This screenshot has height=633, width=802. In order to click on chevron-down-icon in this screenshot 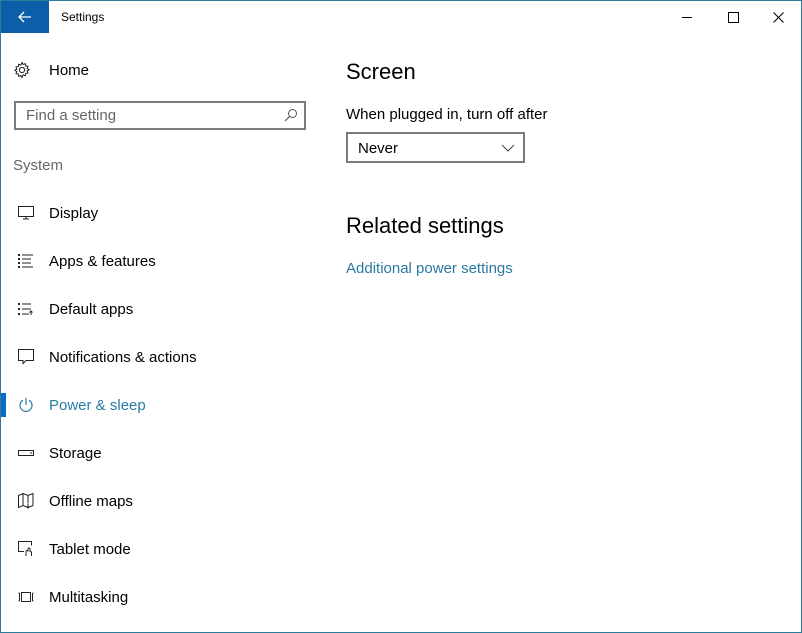, I will do `click(508, 148)`.